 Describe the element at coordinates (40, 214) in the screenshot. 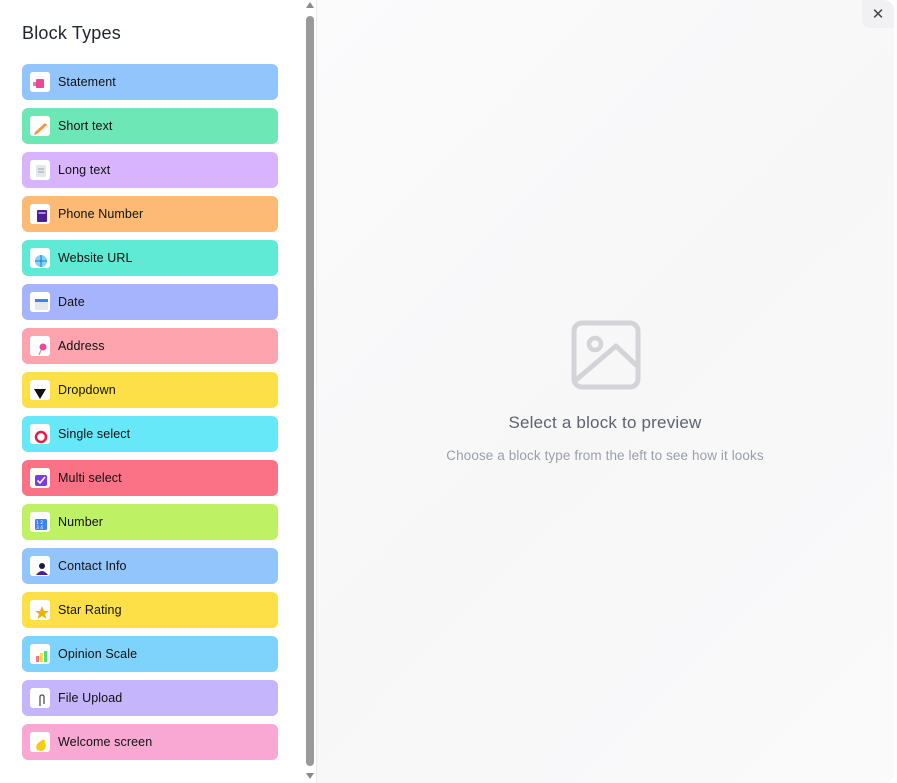

I see `calculator-icon` at that location.